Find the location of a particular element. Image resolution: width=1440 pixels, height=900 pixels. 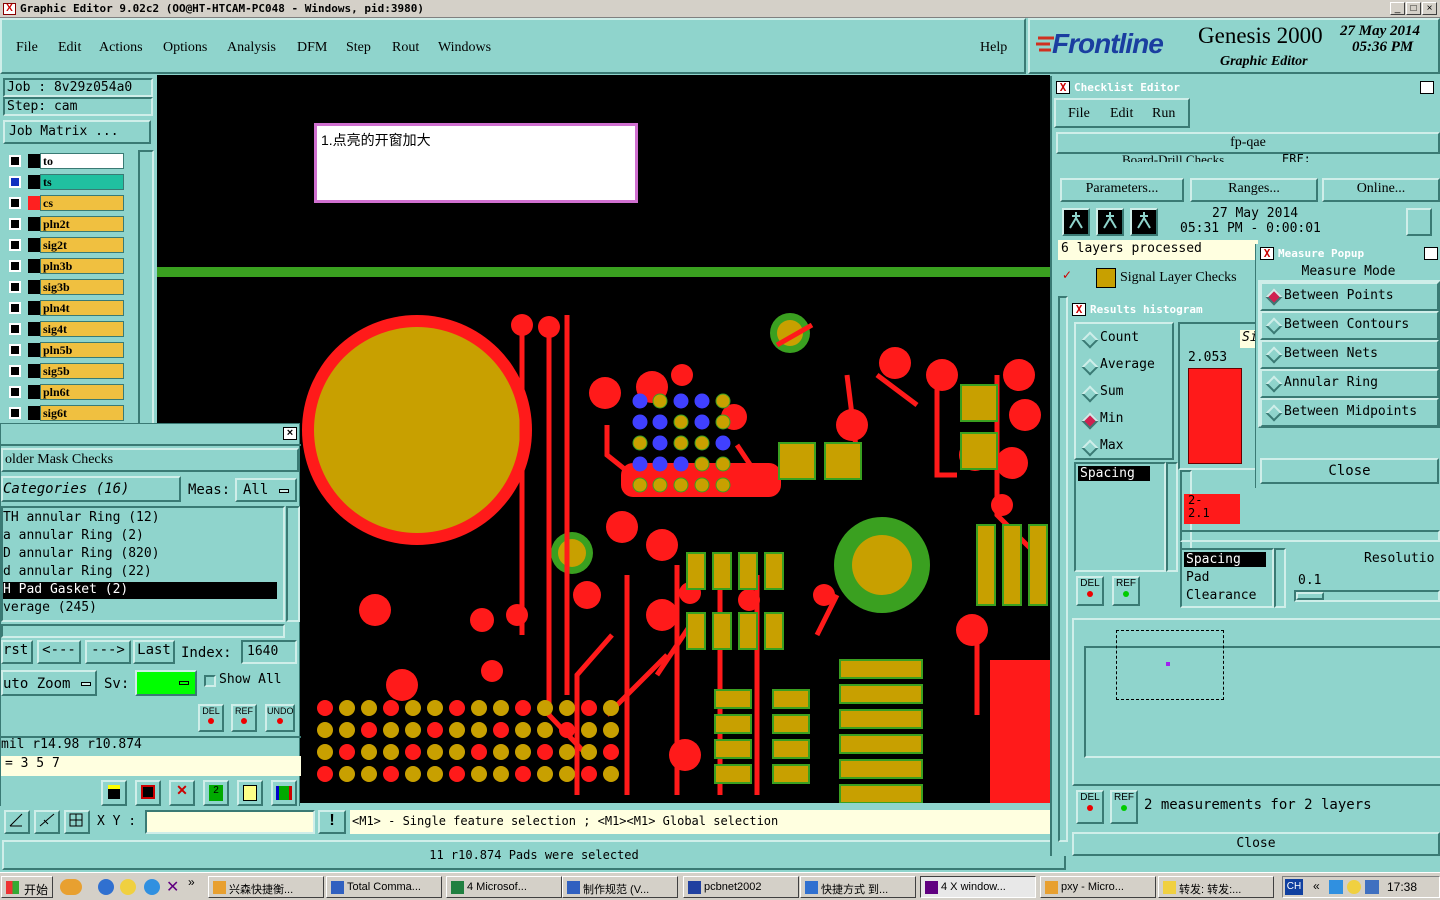

measure-option-row: Between Midpoints is located at coordinates (1349, 412).